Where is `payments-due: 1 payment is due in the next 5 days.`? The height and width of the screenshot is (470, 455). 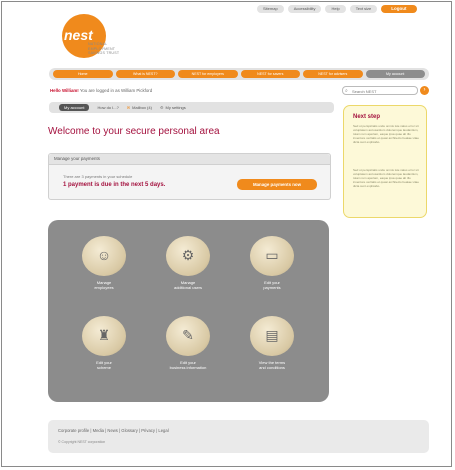
payments-due: 1 payment is due in the next 5 days. is located at coordinates (114, 185).